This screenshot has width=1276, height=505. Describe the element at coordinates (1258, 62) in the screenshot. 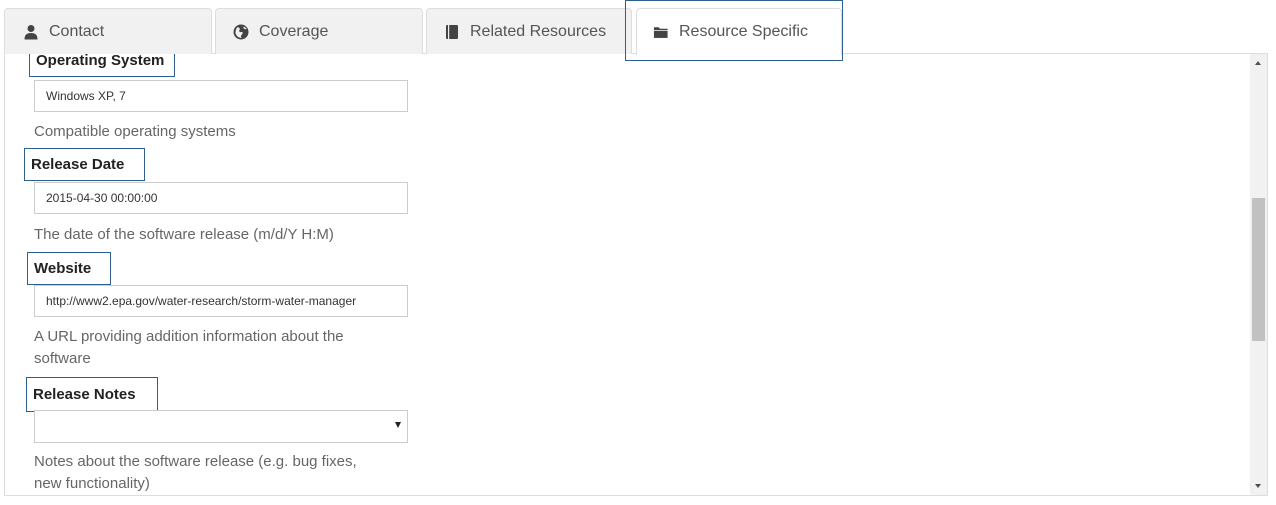

I see `scroll-up-arrow-icon` at that location.